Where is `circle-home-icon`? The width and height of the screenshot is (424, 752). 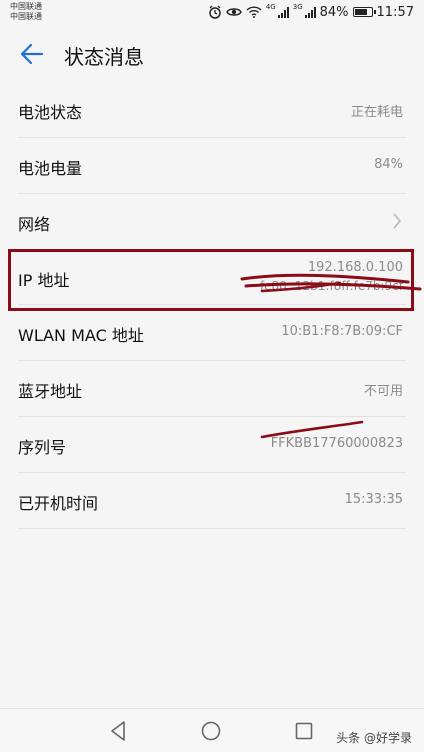 circle-home-icon is located at coordinates (211, 731).